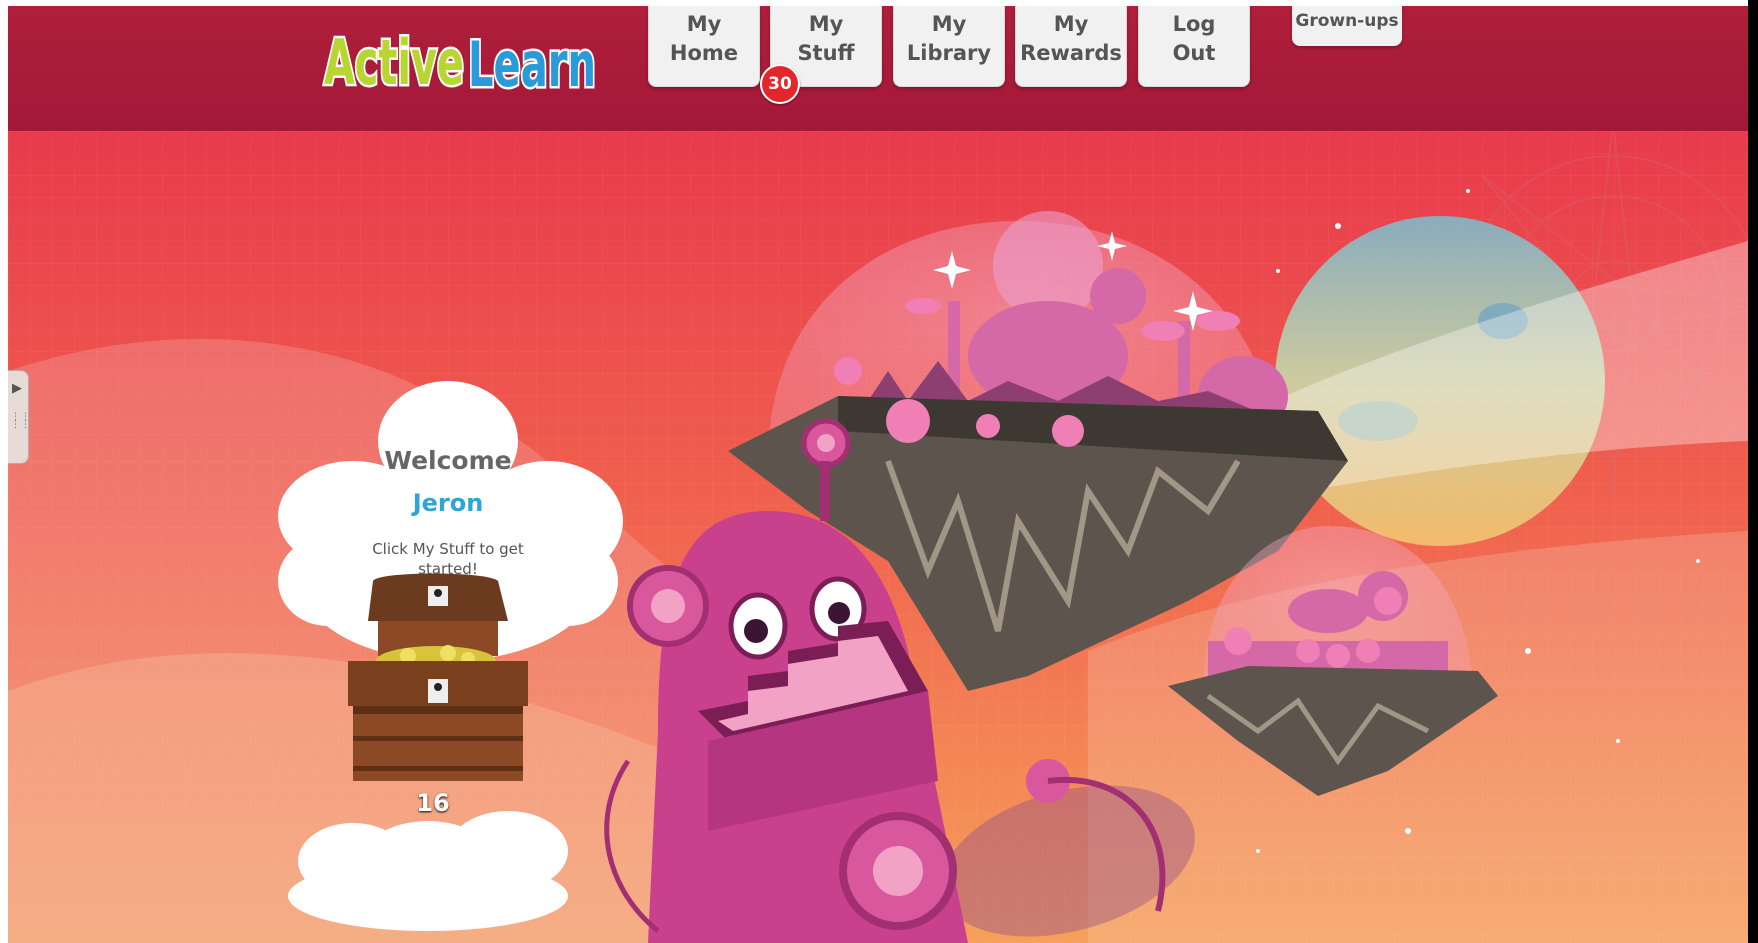 Image resolution: width=1758 pixels, height=943 pixels. What do you see at coordinates (433, 803) in the screenshot?
I see `reward-coin-count: 16` at bounding box center [433, 803].